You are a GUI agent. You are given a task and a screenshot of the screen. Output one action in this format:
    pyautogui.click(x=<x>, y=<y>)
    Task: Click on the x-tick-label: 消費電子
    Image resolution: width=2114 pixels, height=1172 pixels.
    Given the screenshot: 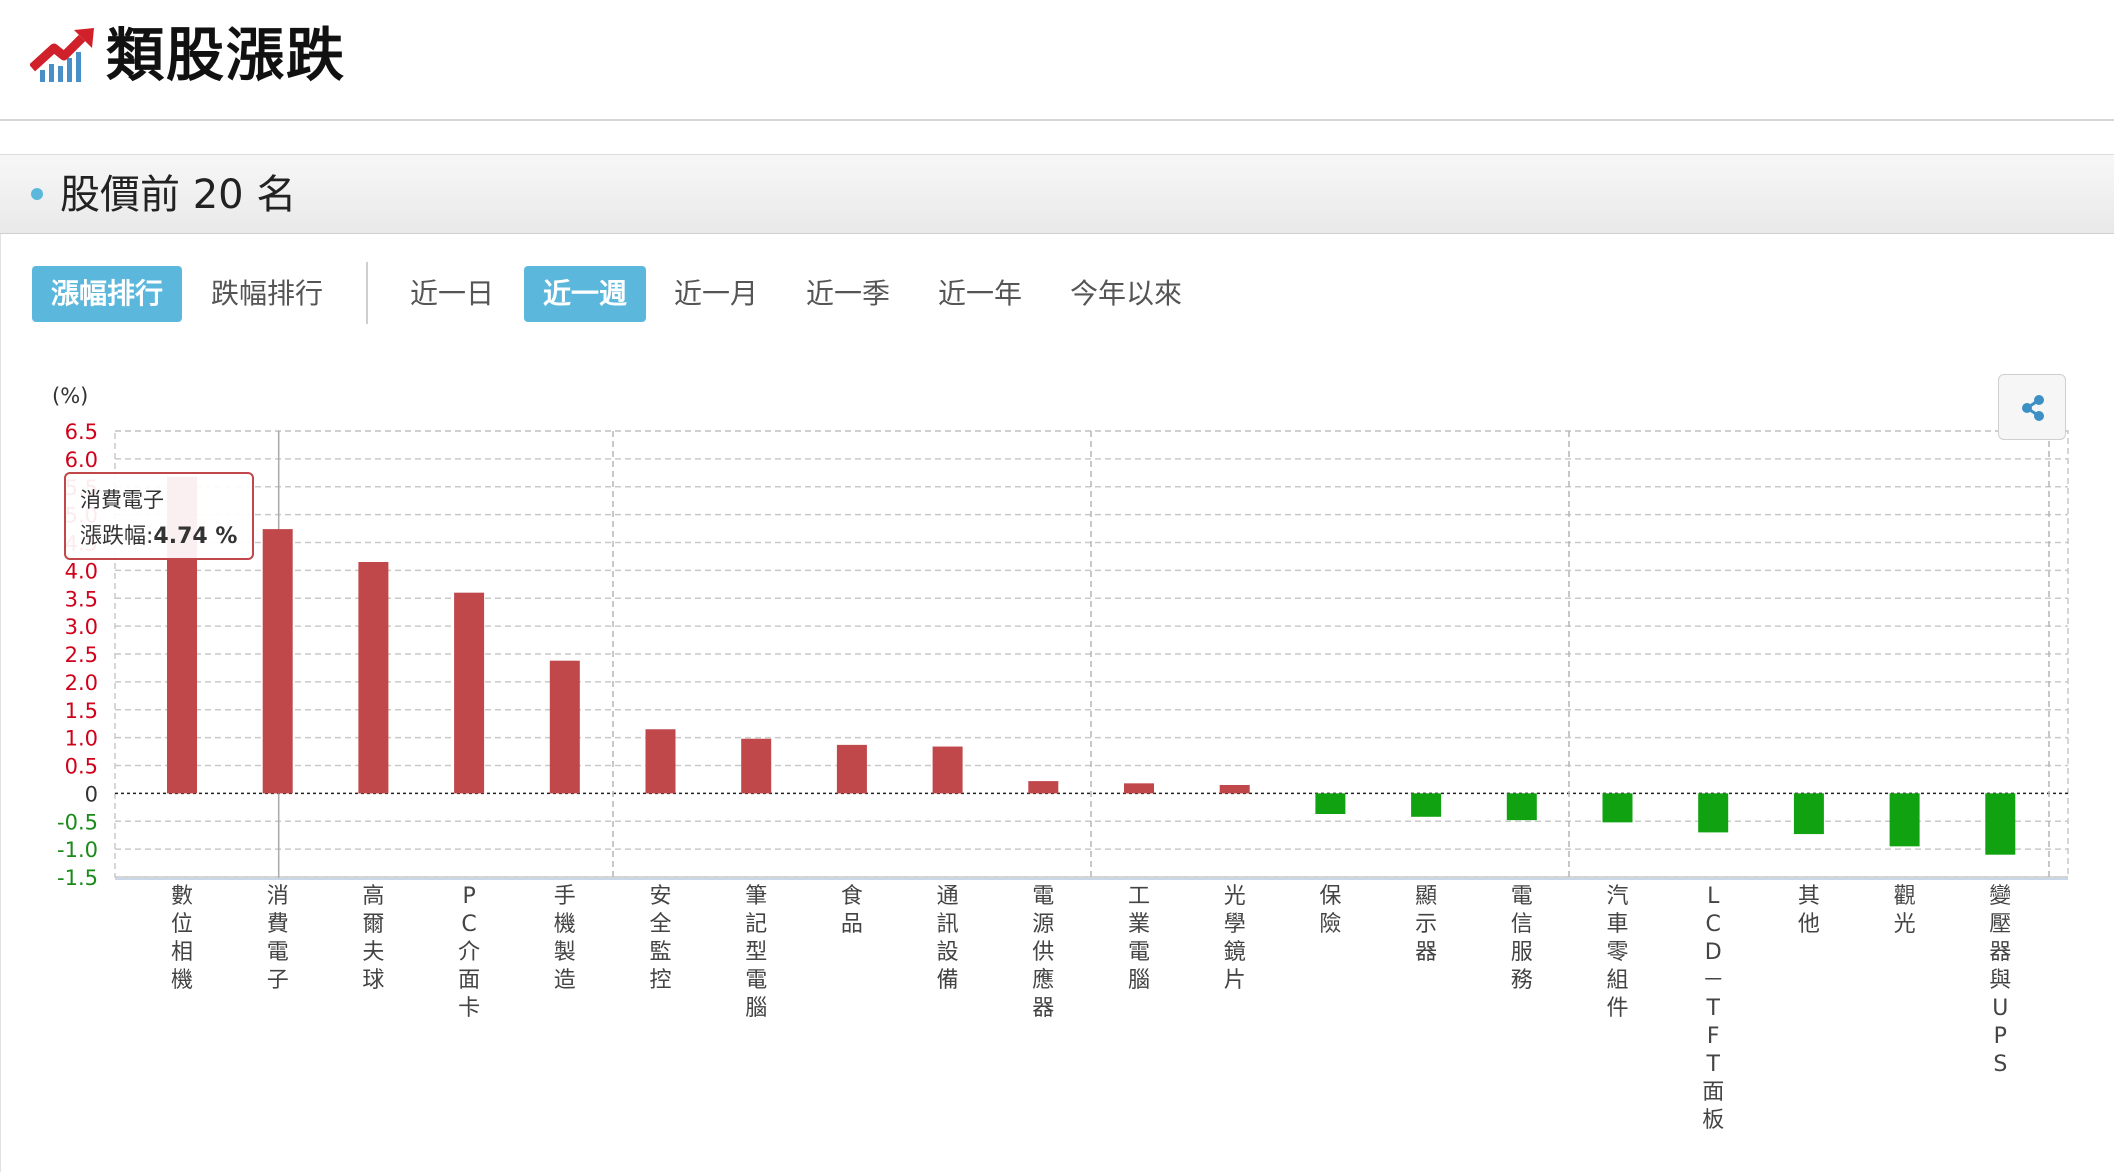 What is the action you would take?
    pyautogui.click(x=278, y=938)
    